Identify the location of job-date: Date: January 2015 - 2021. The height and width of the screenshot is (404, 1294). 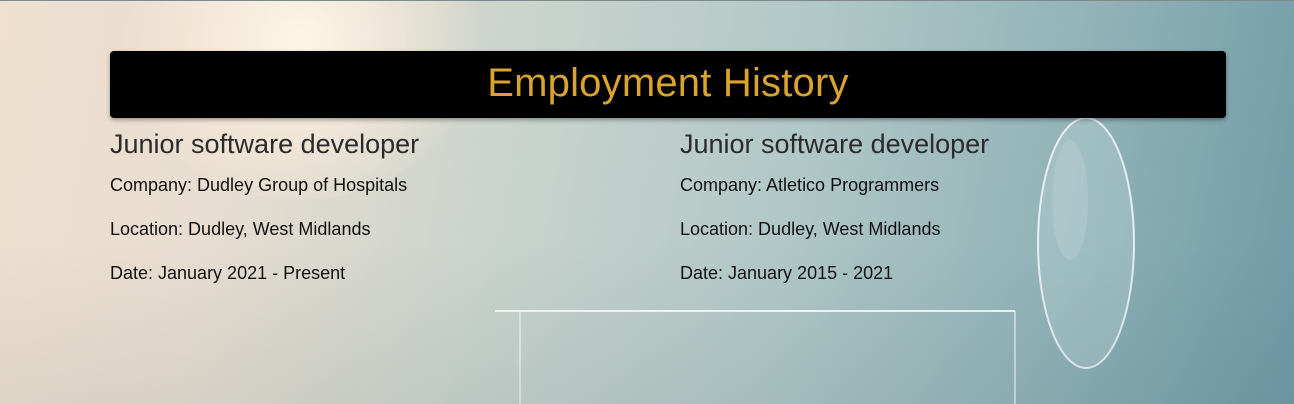
(787, 273).